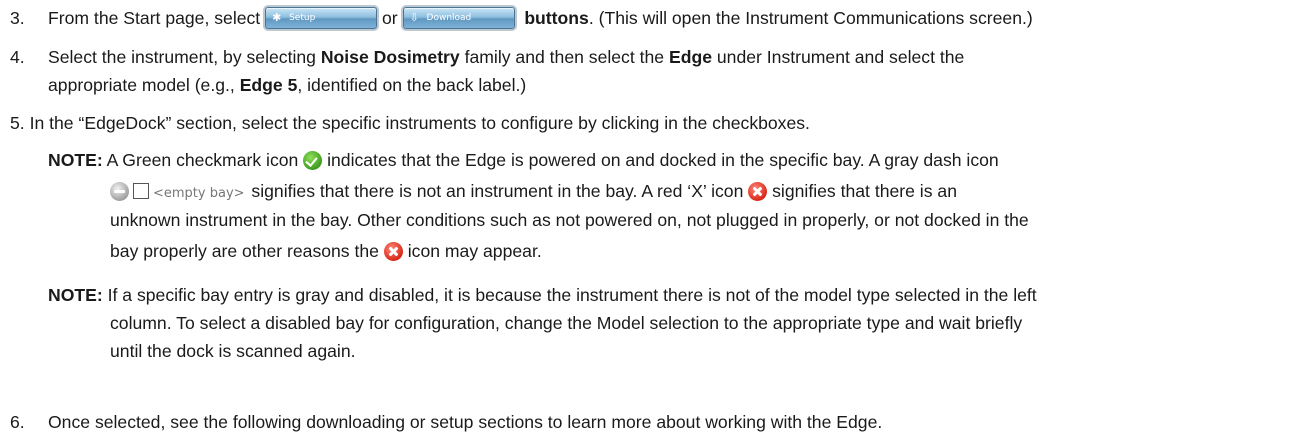  Describe the element at coordinates (119, 191) in the screenshot. I see `gray-dash-icon` at that location.